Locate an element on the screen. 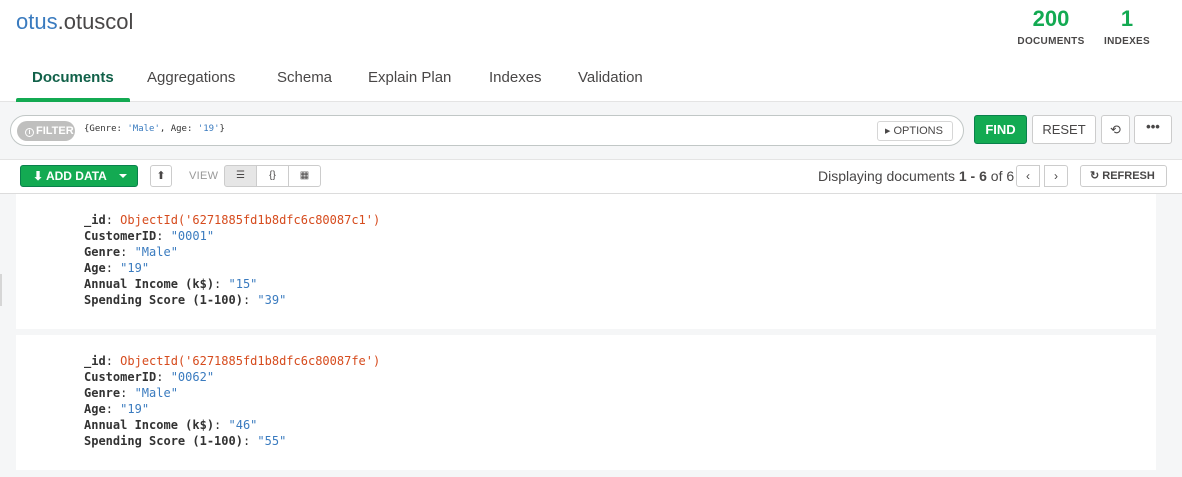 This screenshot has height=477, width=1182. json-view-button: {} is located at coordinates (272, 176).